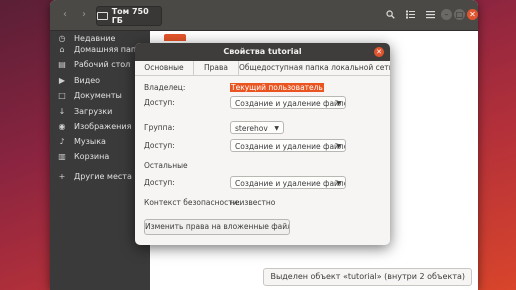 This screenshot has height=290, width=516. What do you see at coordinates (103, 126) in the screenshot?
I see `sidebar-item-label: Изображения` at bounding box center [103, 126].